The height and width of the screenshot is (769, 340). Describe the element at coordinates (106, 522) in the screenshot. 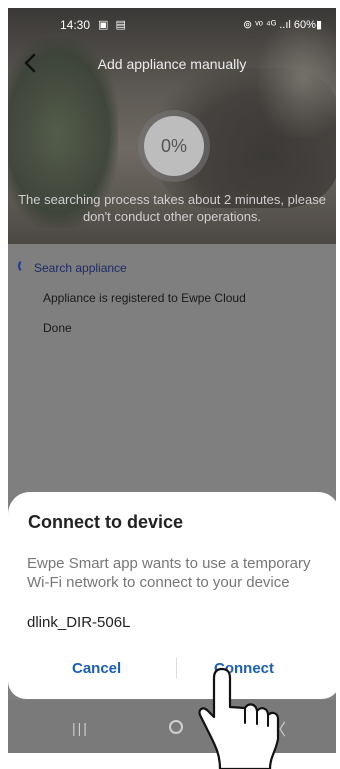

I see `dialog-title: Connect to device` at that location.